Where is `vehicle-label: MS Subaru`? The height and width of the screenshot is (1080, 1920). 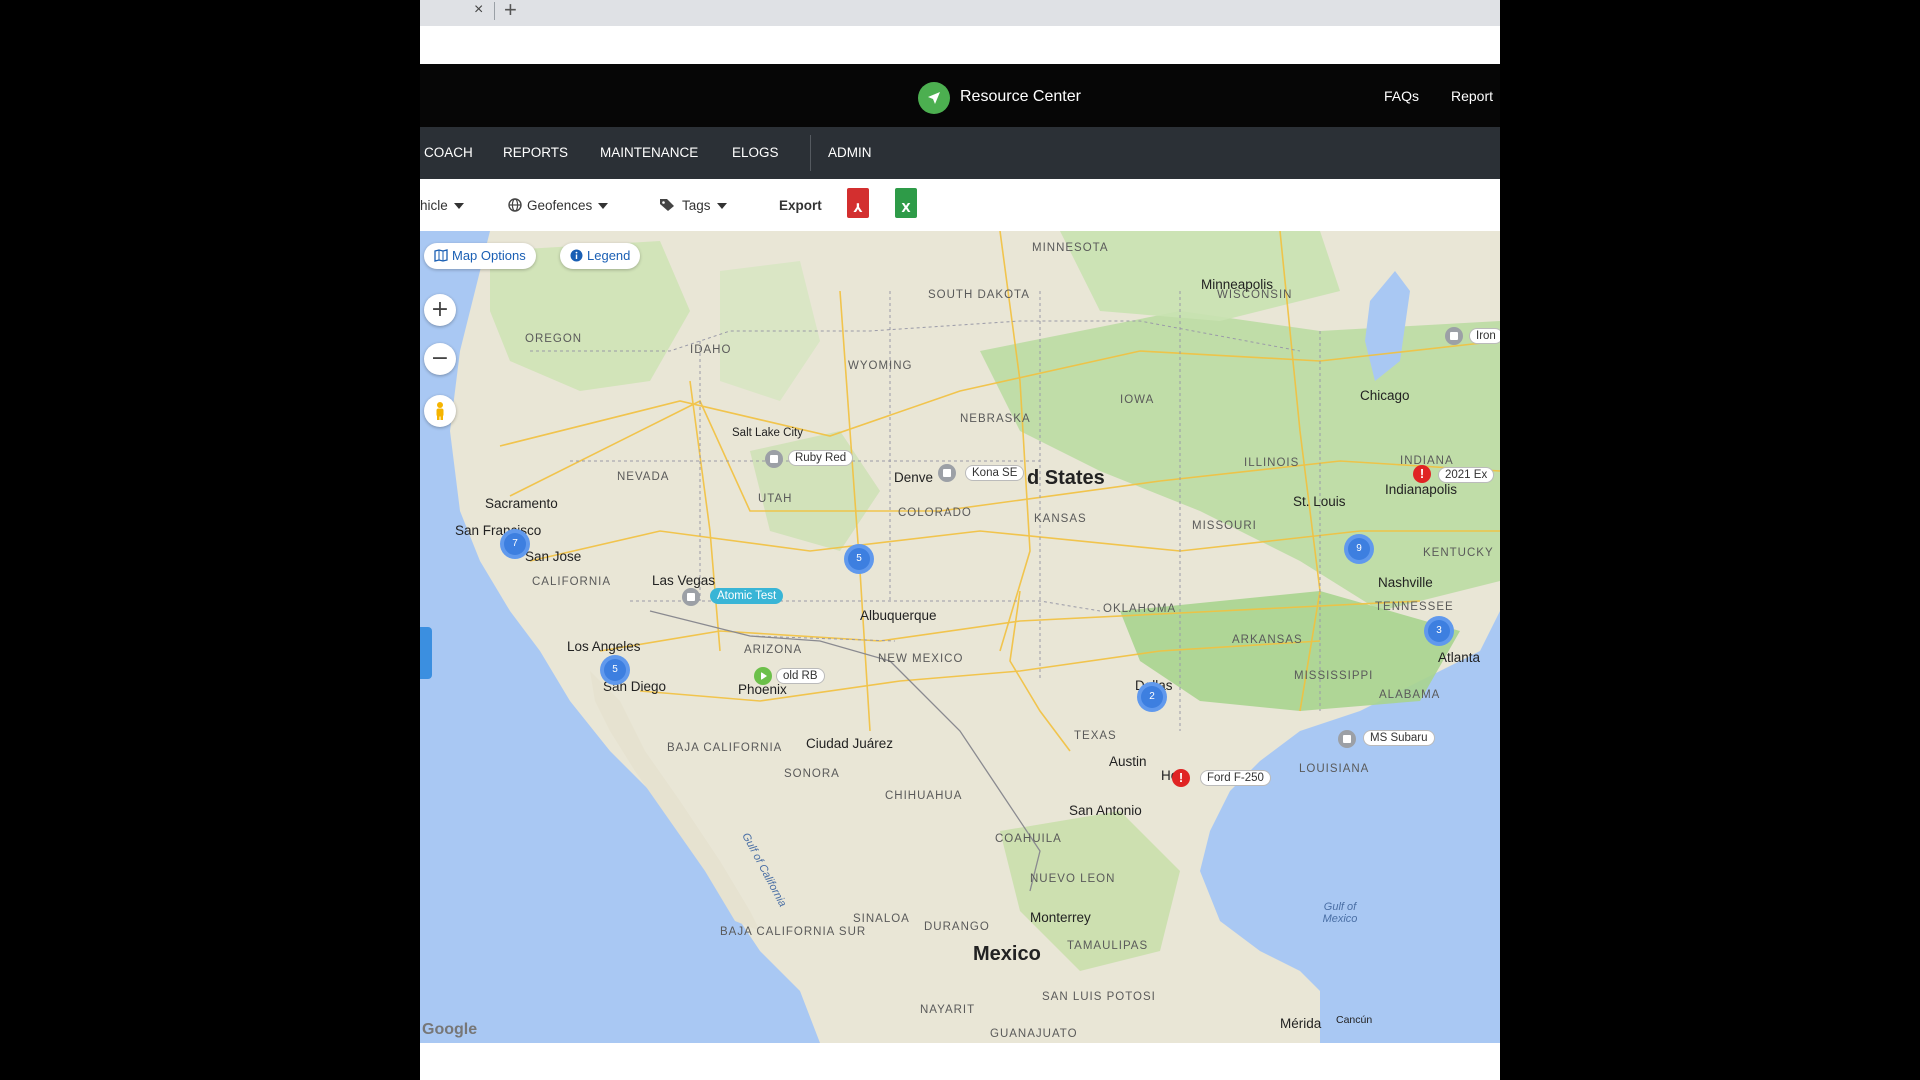
vehicle-label: MS Subaru is located at coordinates (1399, 738).